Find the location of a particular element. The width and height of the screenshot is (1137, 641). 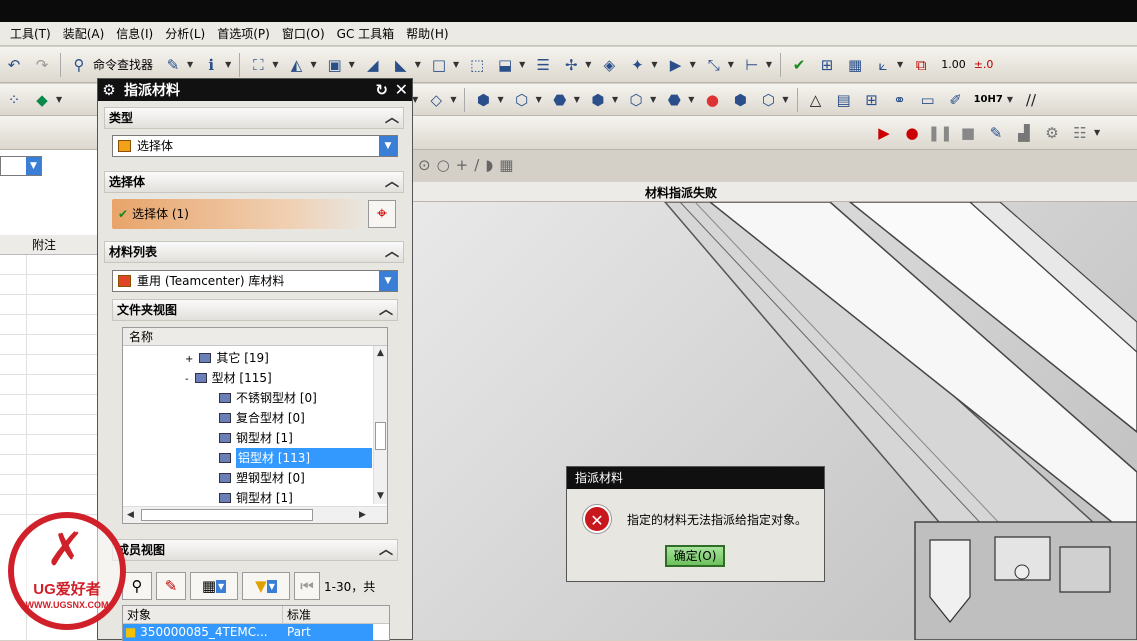

type-select: 选择体 ▼ is located at coordinates (255, 146).